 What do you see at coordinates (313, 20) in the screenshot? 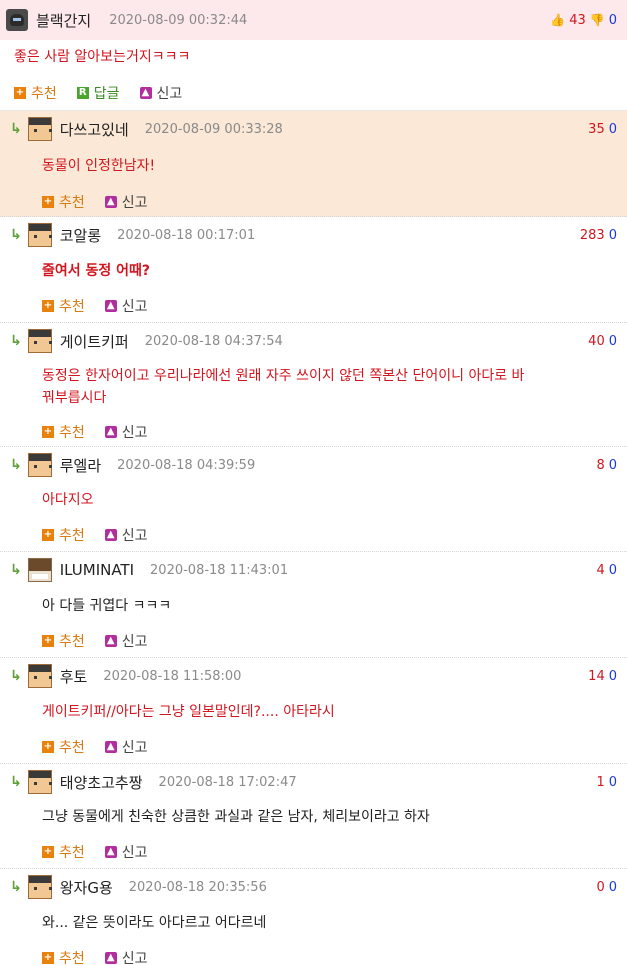
I see `comment-header: 블랙간지 2020-08-09 00:32:44 👍 43 👎 0` at bounding box center [313, 20].